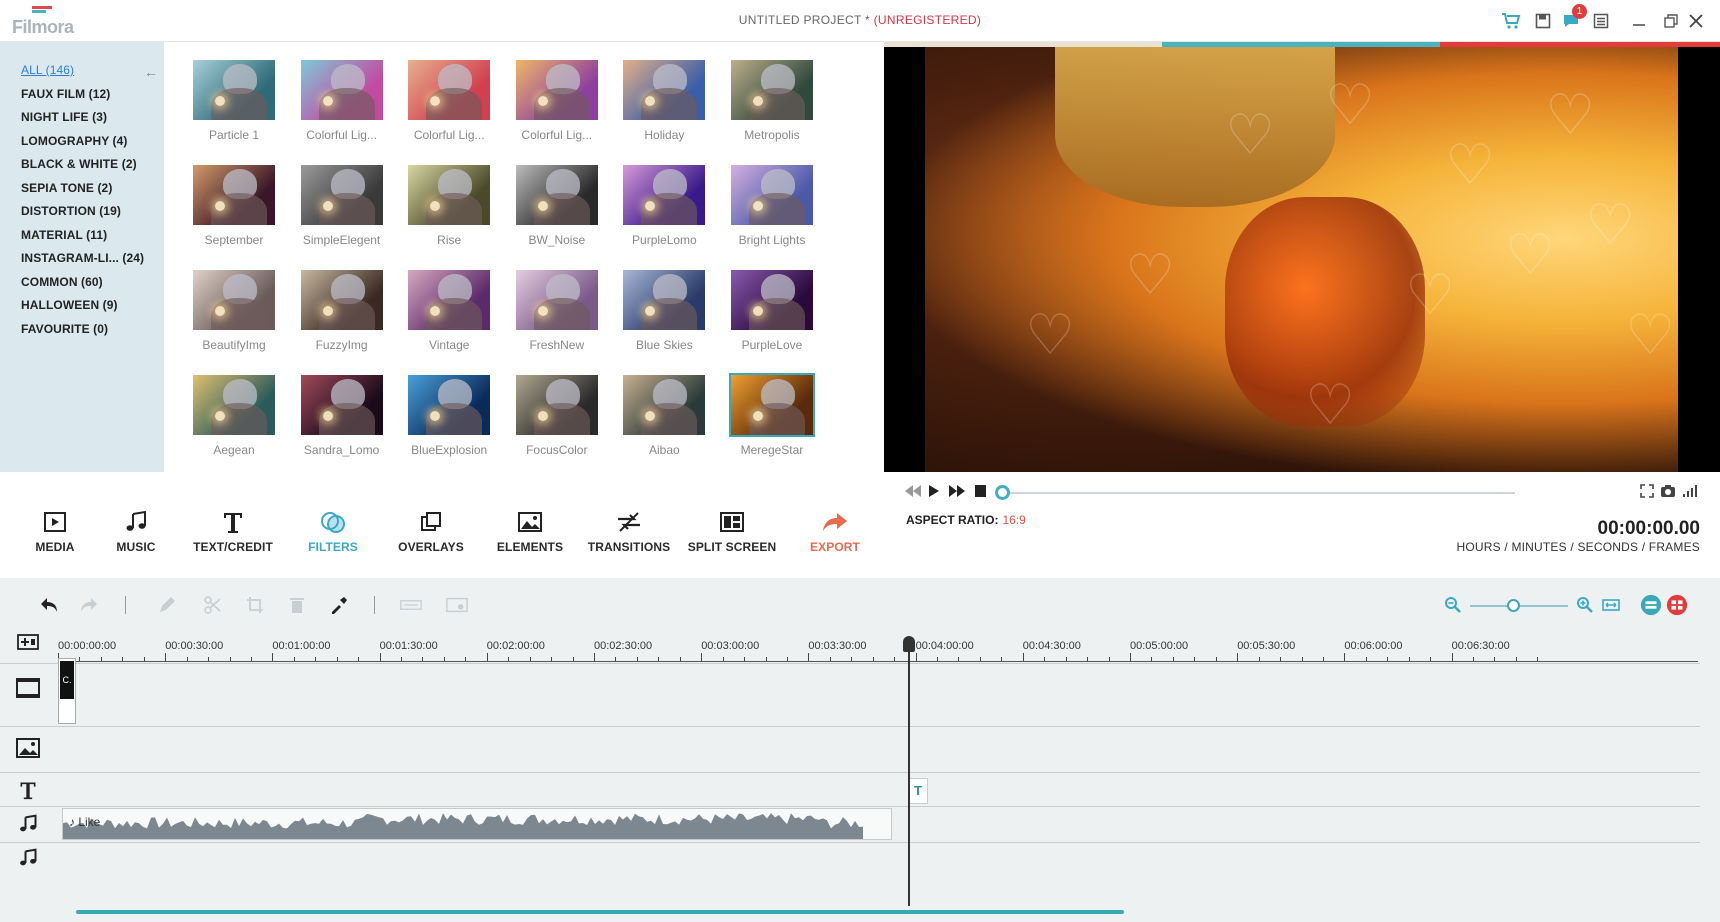 The height and width of the screenshot is (922, 1720). I want to click on delete-trash-icon, so click(297, 605).